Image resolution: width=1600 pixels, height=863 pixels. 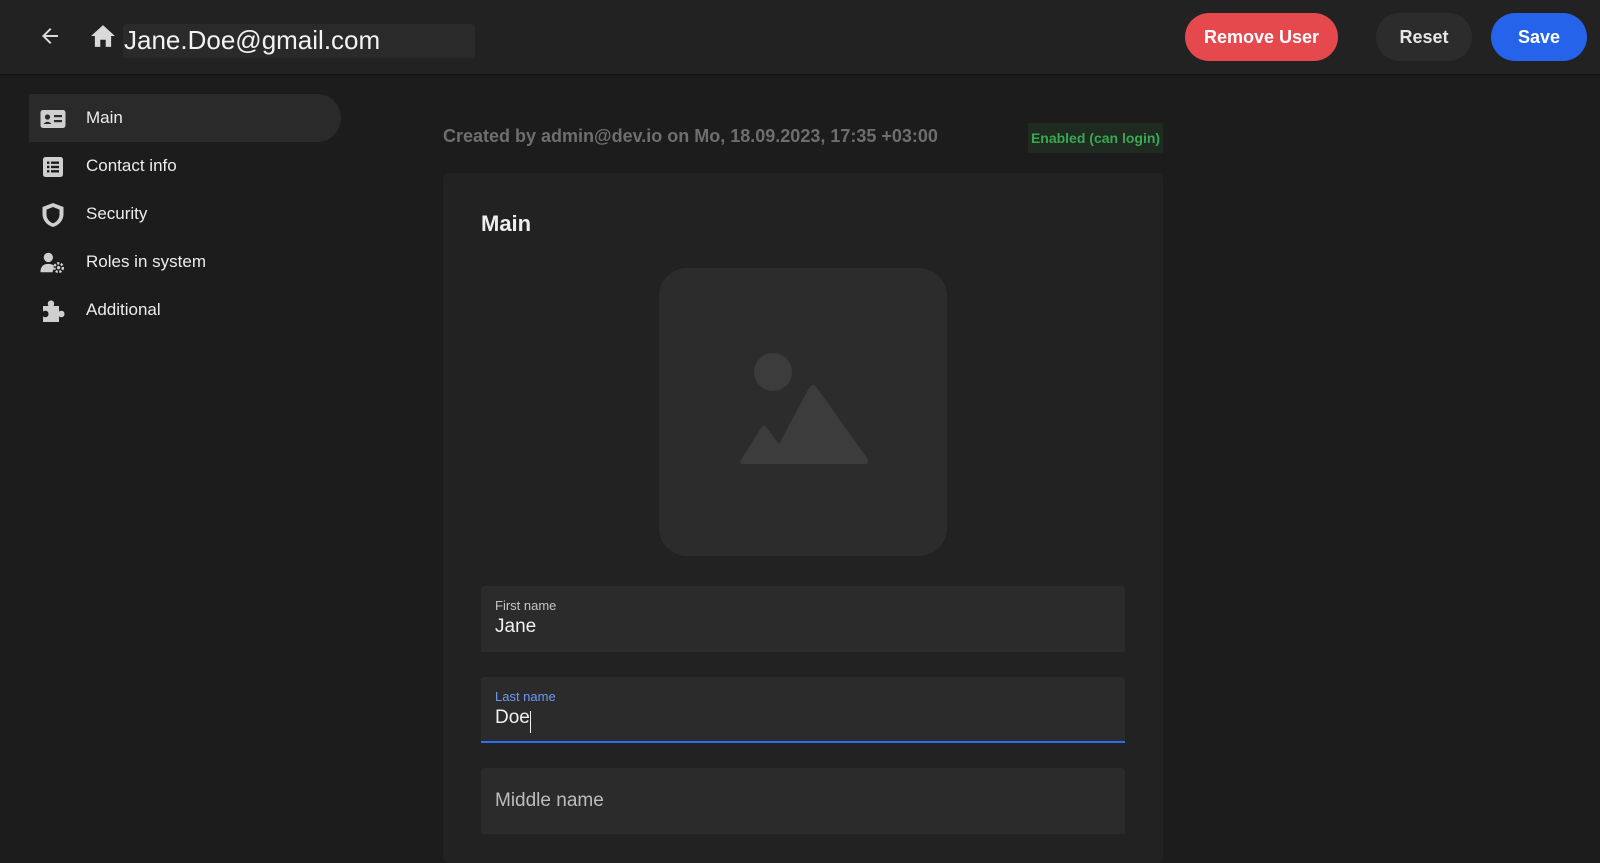 I want to click on sidebar-item-label: Additional, so click(x=123, y=309).